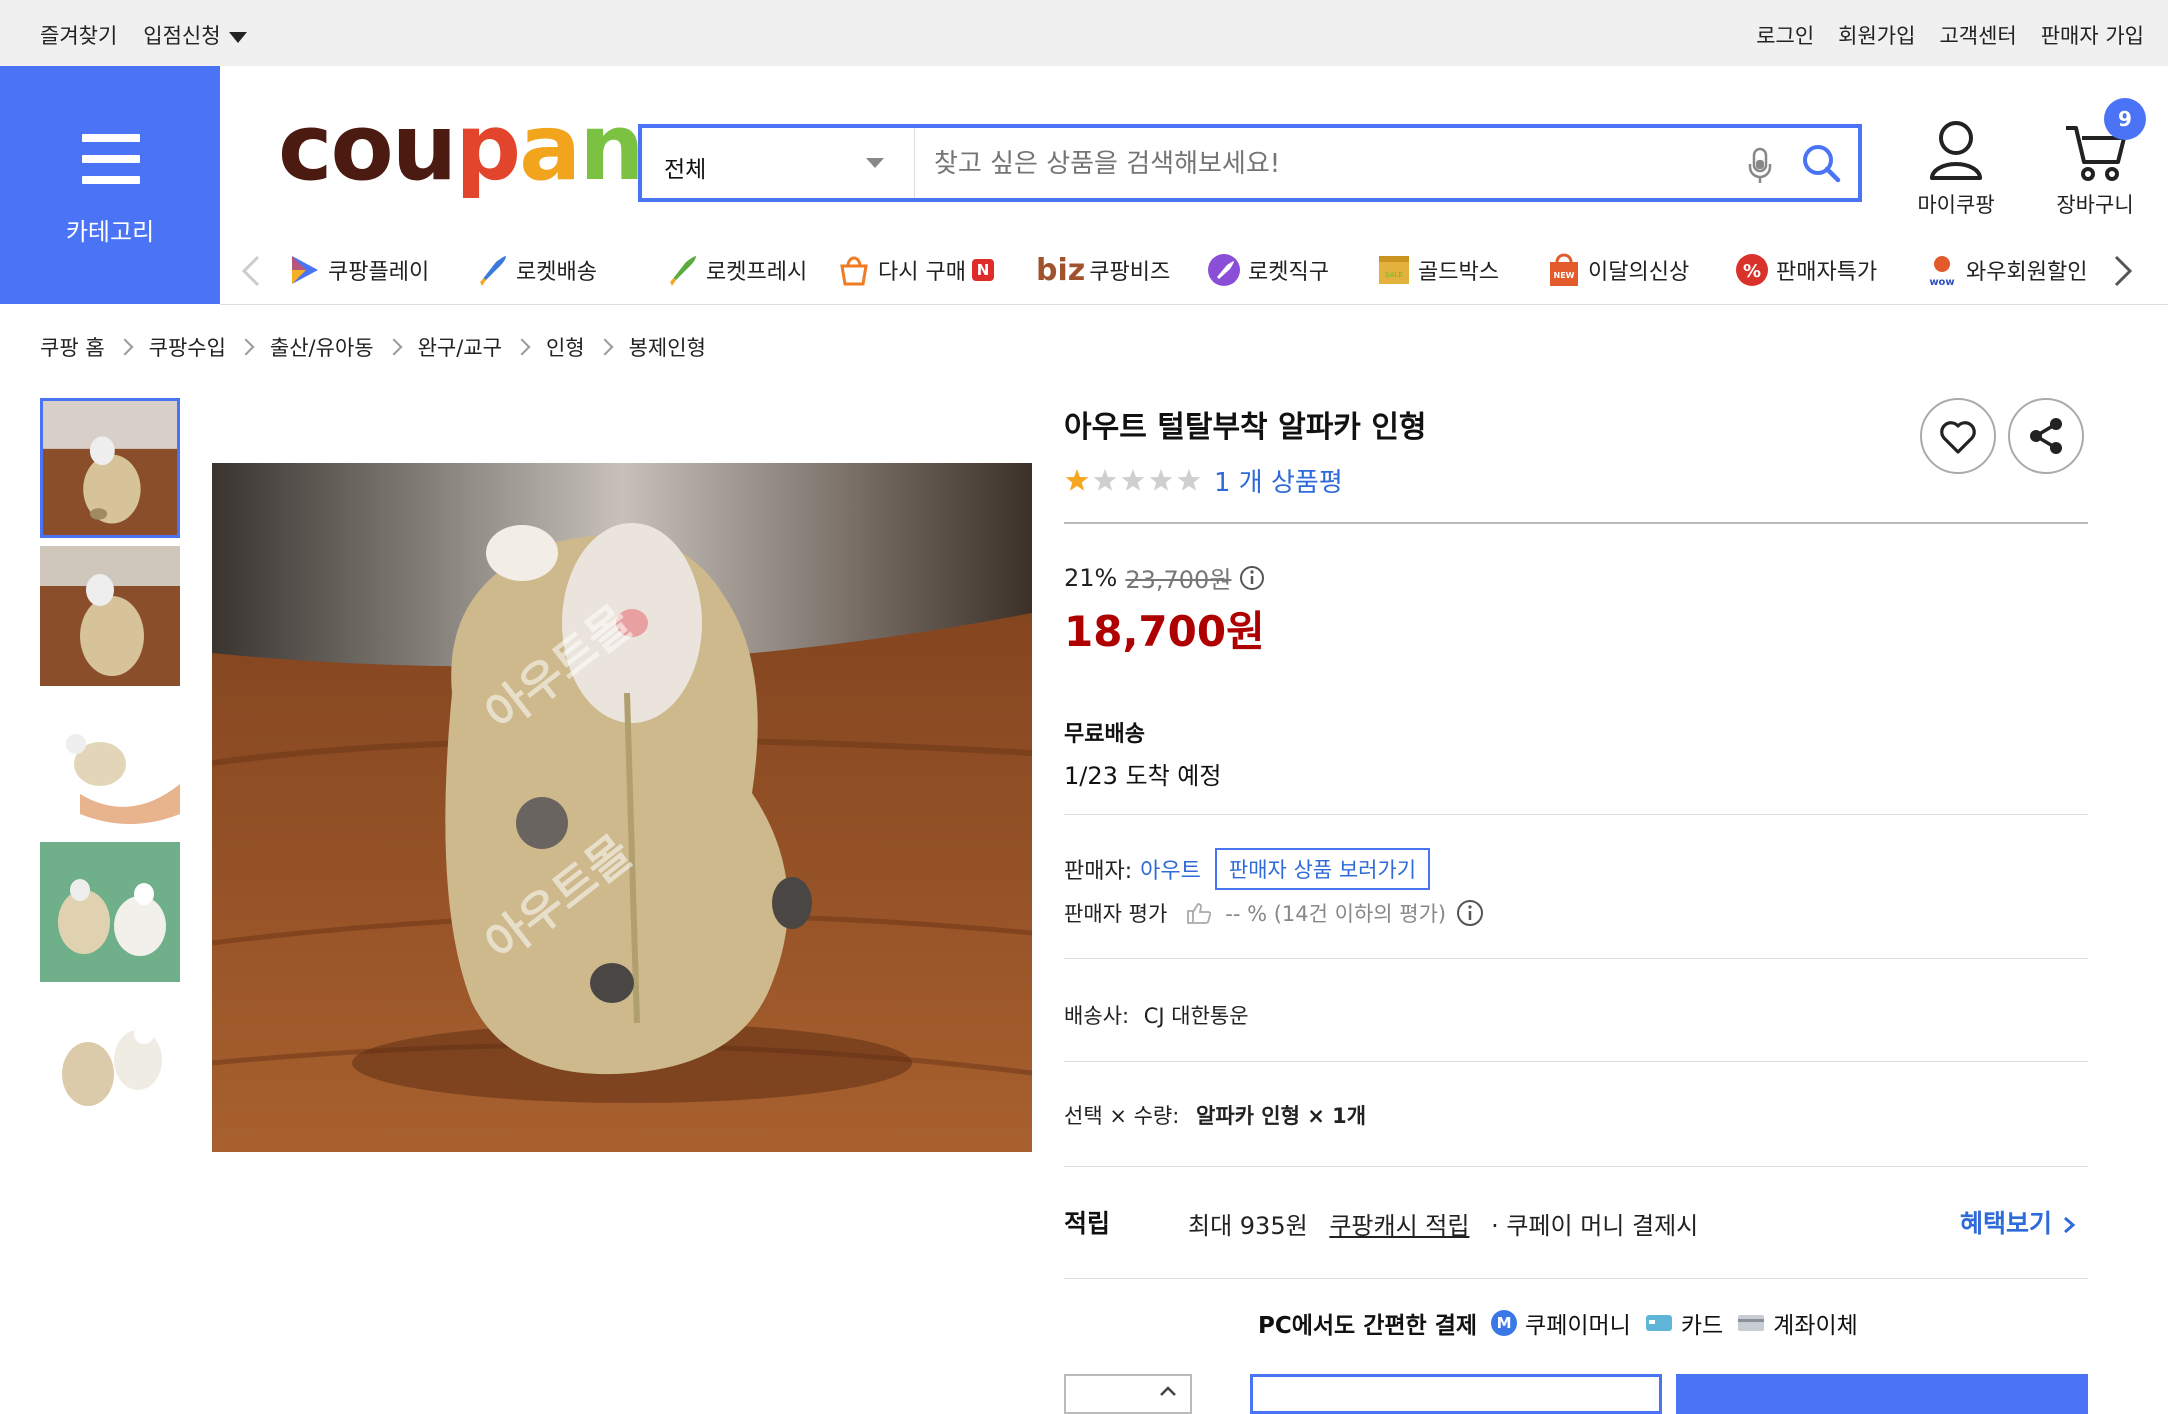  I want to click on share-icon, so click(2046, 436).